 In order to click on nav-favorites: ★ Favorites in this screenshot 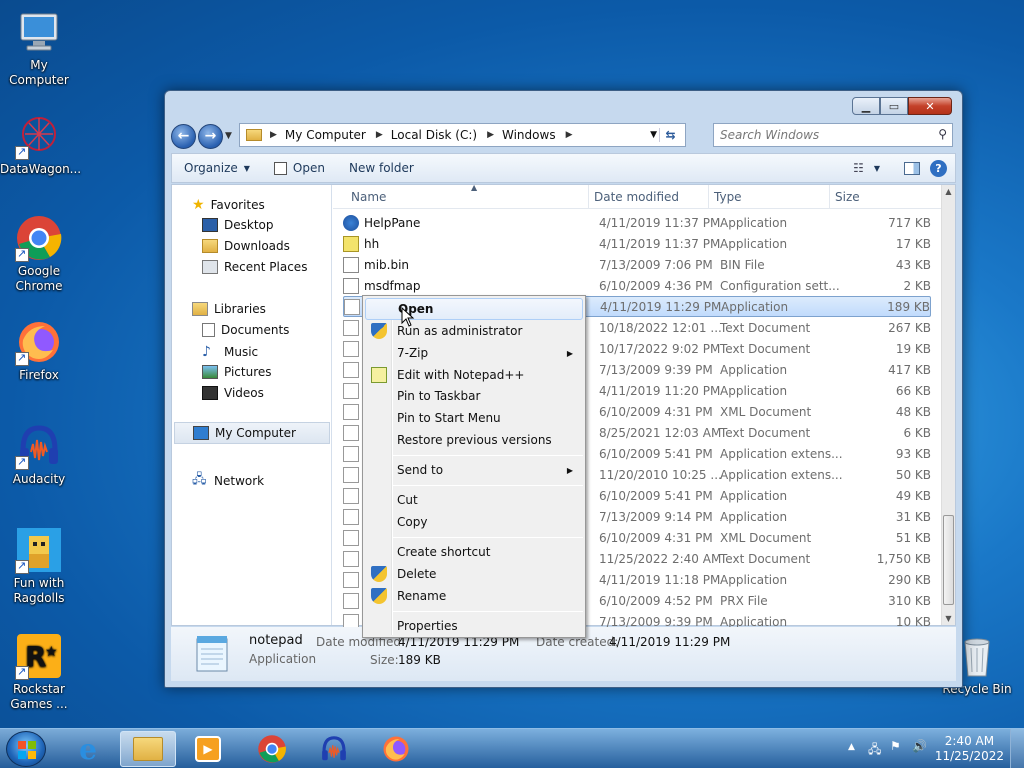, I will do `click(228, 205)`.